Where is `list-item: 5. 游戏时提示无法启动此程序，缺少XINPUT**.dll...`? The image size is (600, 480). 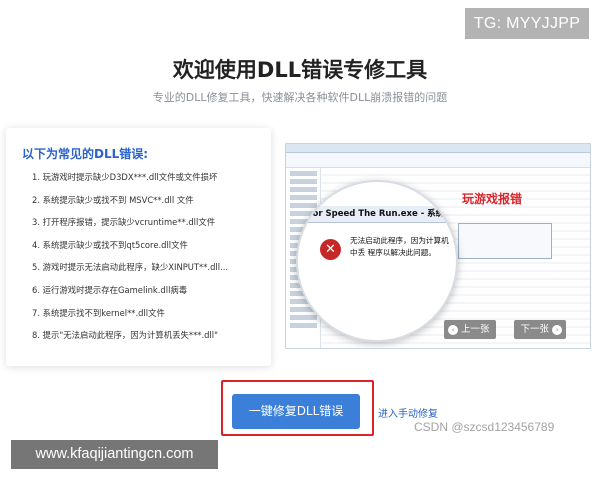 list-item: 5. 游戏时提示无法启动此程序，缺少XINPUT**.dll... is located at coordinates (130, 267).